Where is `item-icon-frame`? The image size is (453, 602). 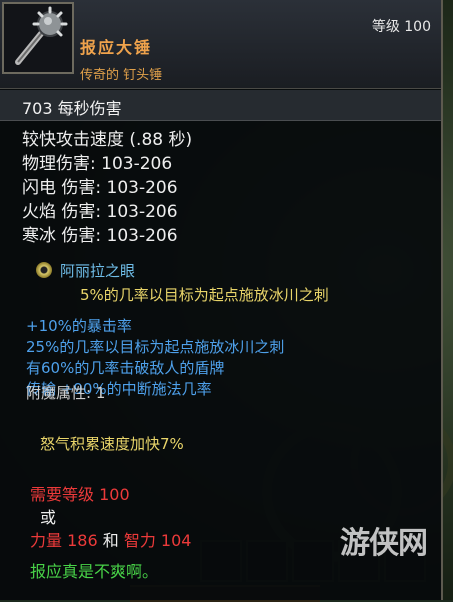
item-icon-frame is located at coordinates (38, 38).